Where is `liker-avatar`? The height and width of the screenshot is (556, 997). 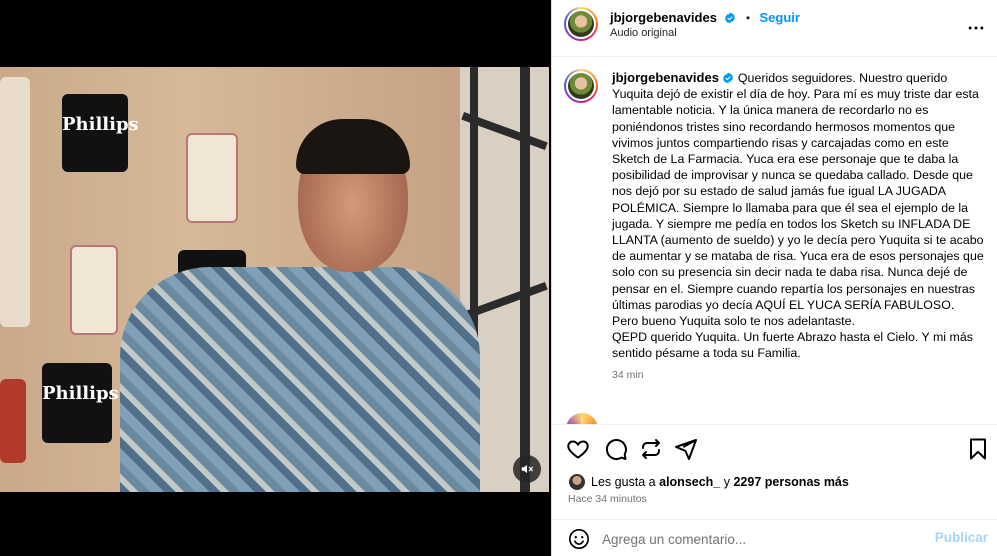
liker-avatar is located at coordinates (577, 482).